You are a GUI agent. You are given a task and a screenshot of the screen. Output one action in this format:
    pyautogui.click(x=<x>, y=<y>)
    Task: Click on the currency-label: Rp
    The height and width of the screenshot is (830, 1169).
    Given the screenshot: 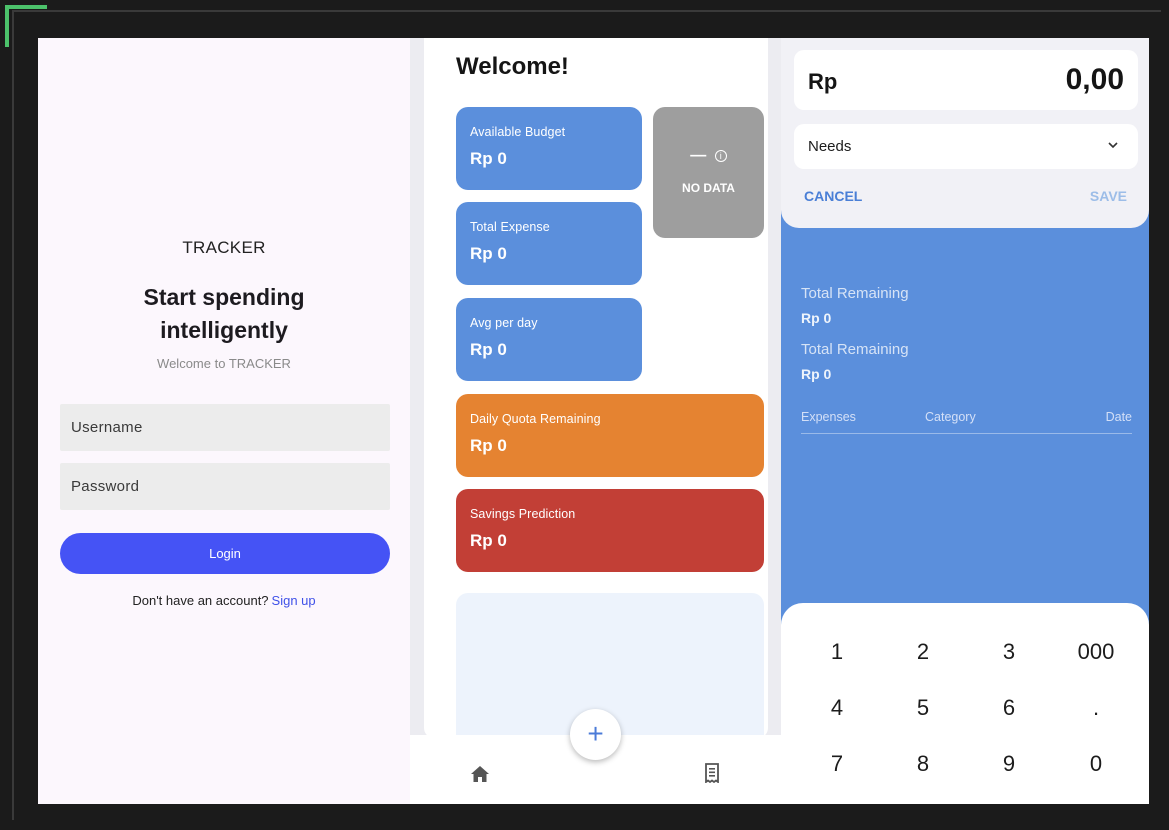 What is the action you would take?
    pyautogui.click(x=823, y=81)
    